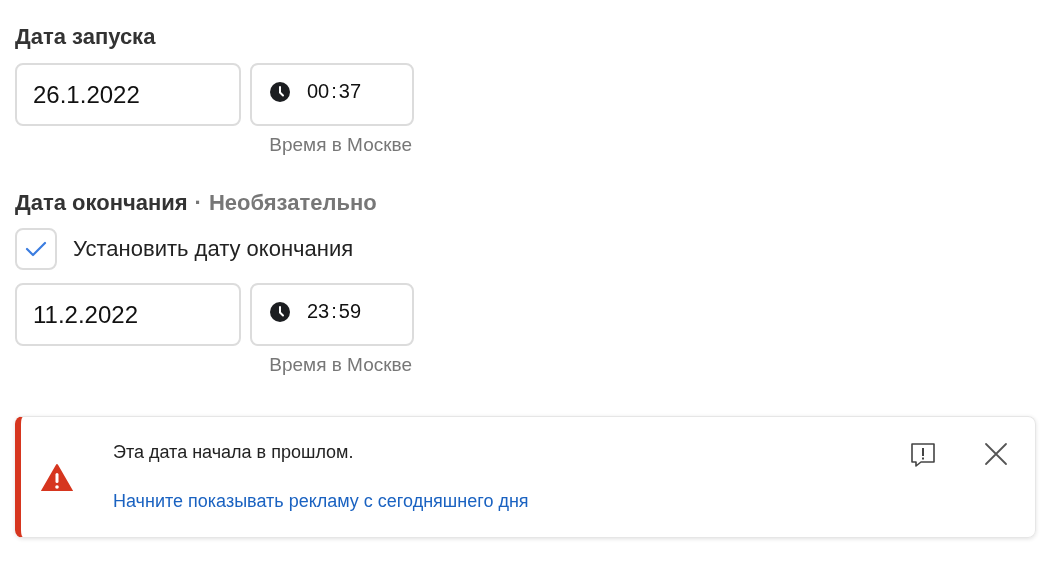 Image resolution: width=1056 pixels, height=574 pixels. I want to click on minutes-text: 37, so click(350, 91).